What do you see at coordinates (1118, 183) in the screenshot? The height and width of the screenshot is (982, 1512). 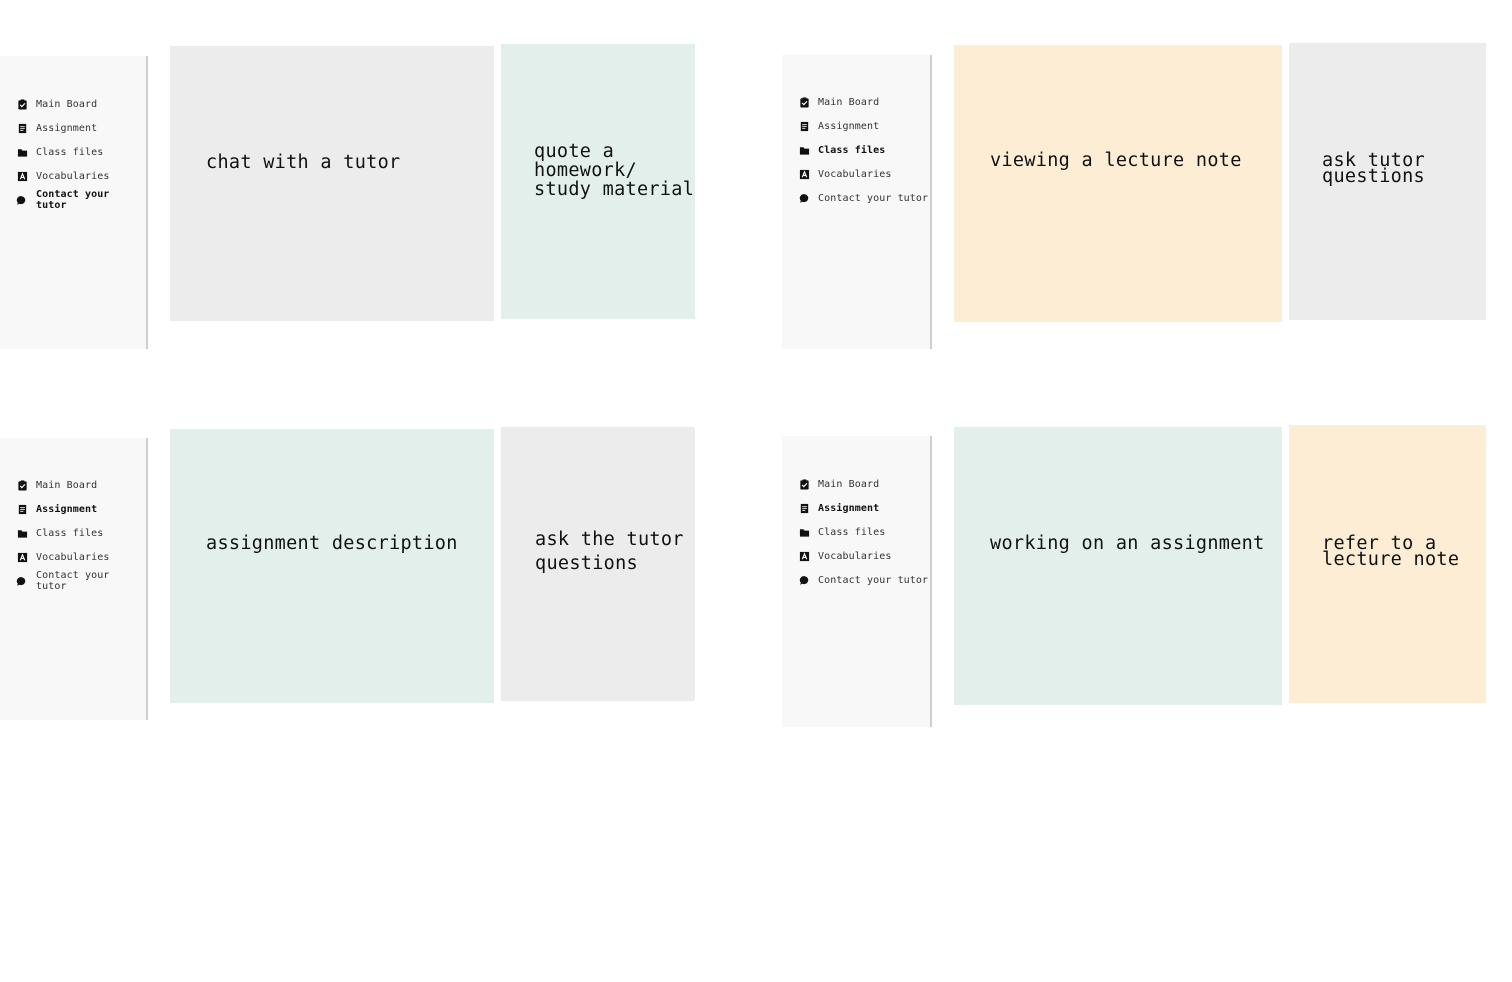 I see `main-panel: viewing a lecture note` at bounding box center [1118, 183].